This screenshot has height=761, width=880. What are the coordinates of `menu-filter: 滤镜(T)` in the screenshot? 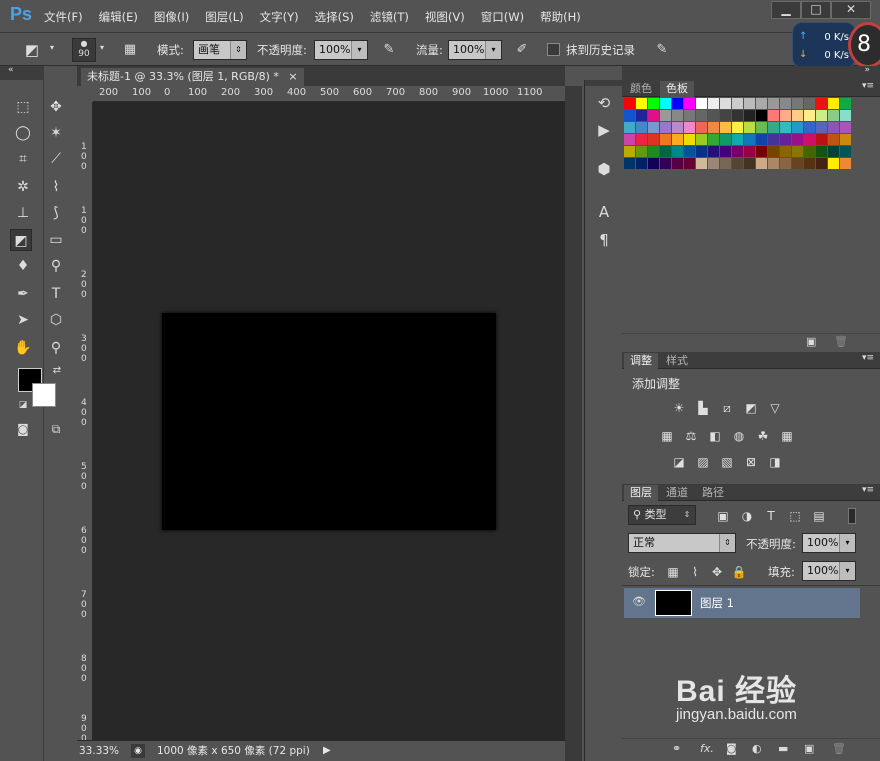 It's located at (389, 17).